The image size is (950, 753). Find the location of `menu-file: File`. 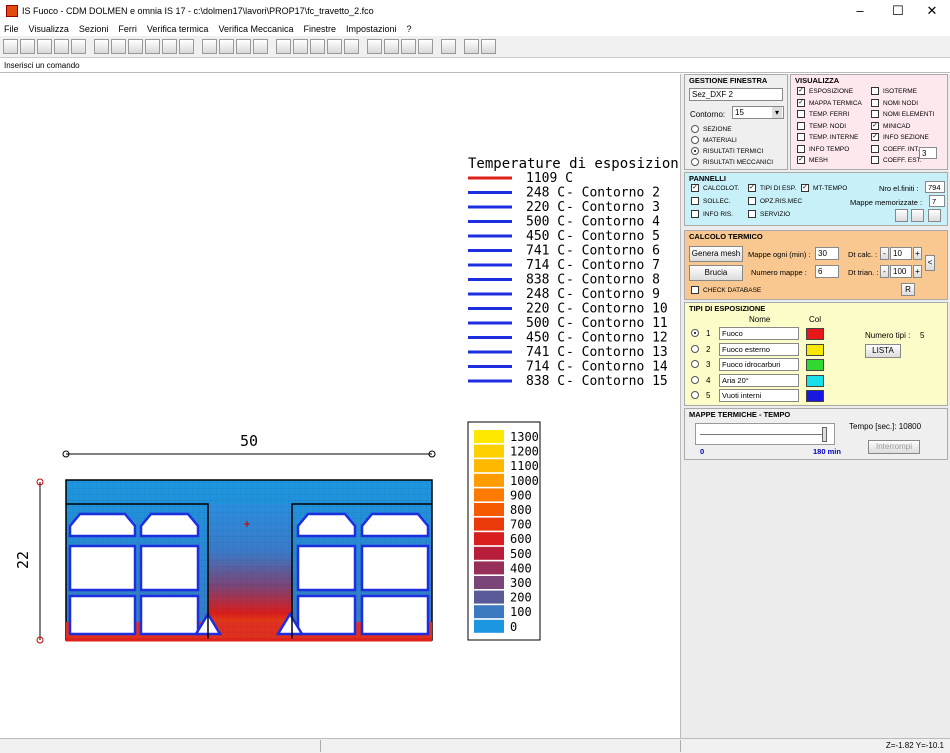

menu-file: File is located at coordinates (11, 29).